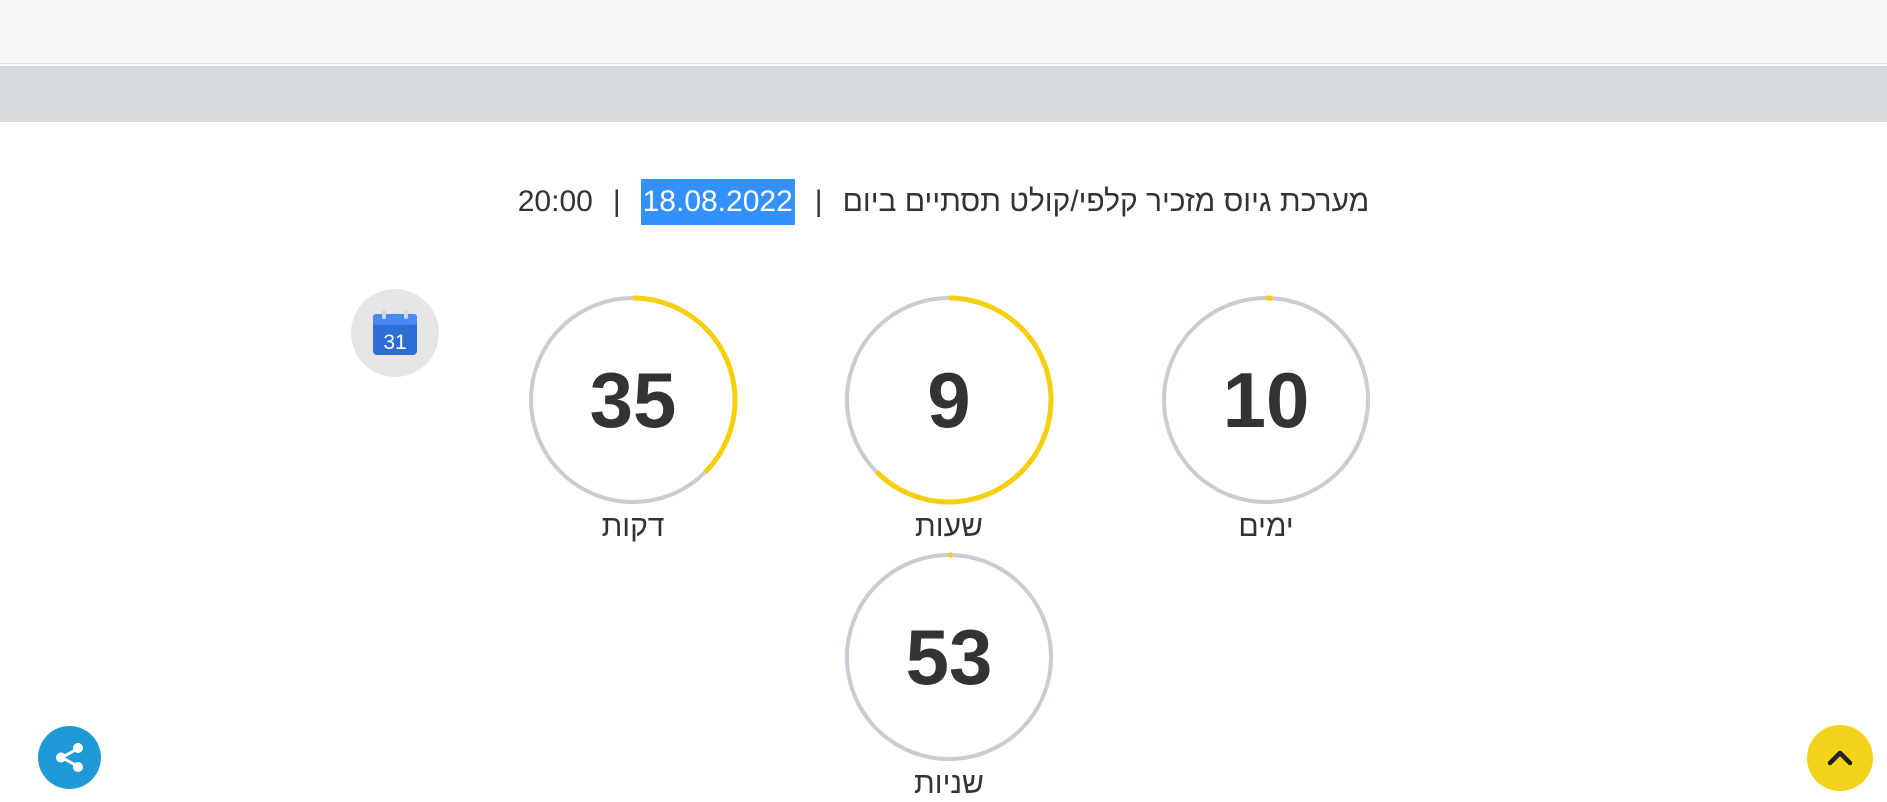 The image size is (1887, 802). What do you see at coordinates (1266, 526) in the screenshot?
I see `days-label: ימים` at bounding box center [1266, 526].